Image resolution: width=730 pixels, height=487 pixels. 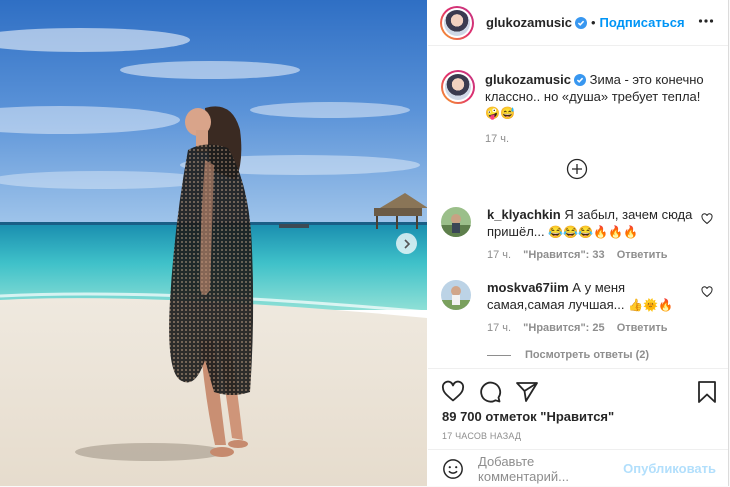 What do you see at coordinates (577, 169) in the screenshot?
I see `plus-circle-icon` at bounding box center [577, 169].